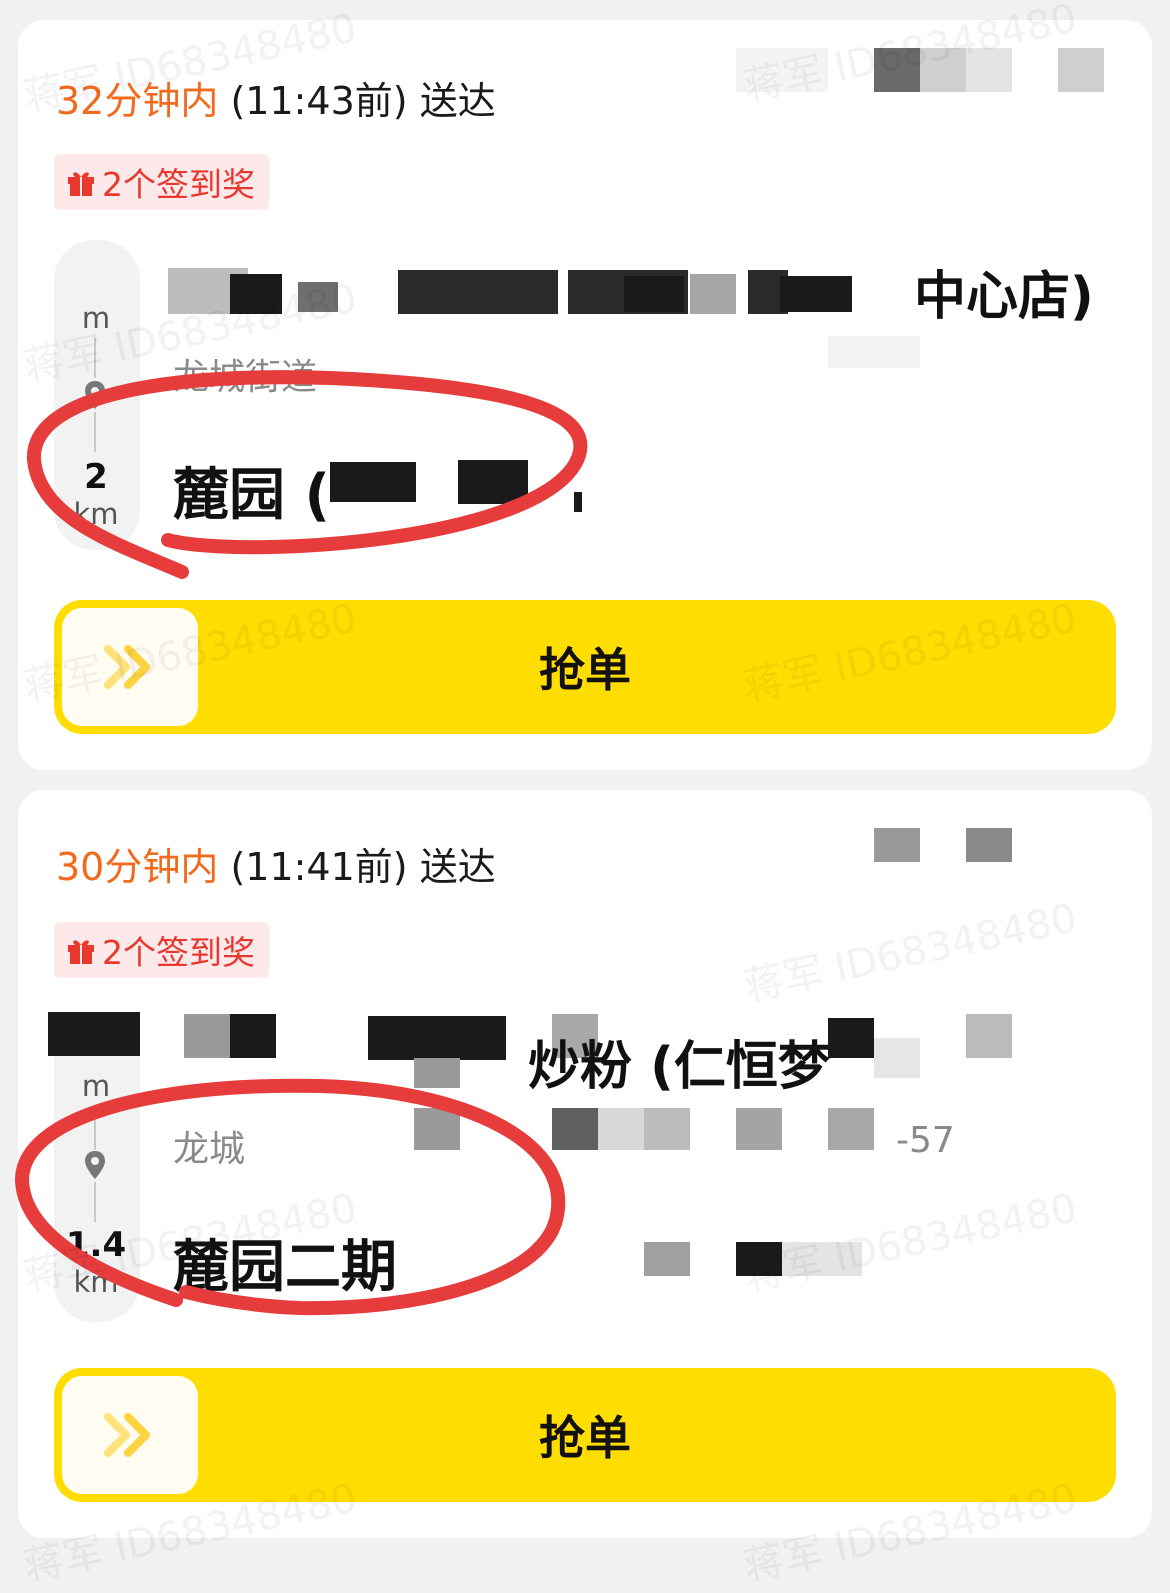 This screenshot has width=1170, height=1593. I want to click on distance-value: 1.4, so click(96, 1245).